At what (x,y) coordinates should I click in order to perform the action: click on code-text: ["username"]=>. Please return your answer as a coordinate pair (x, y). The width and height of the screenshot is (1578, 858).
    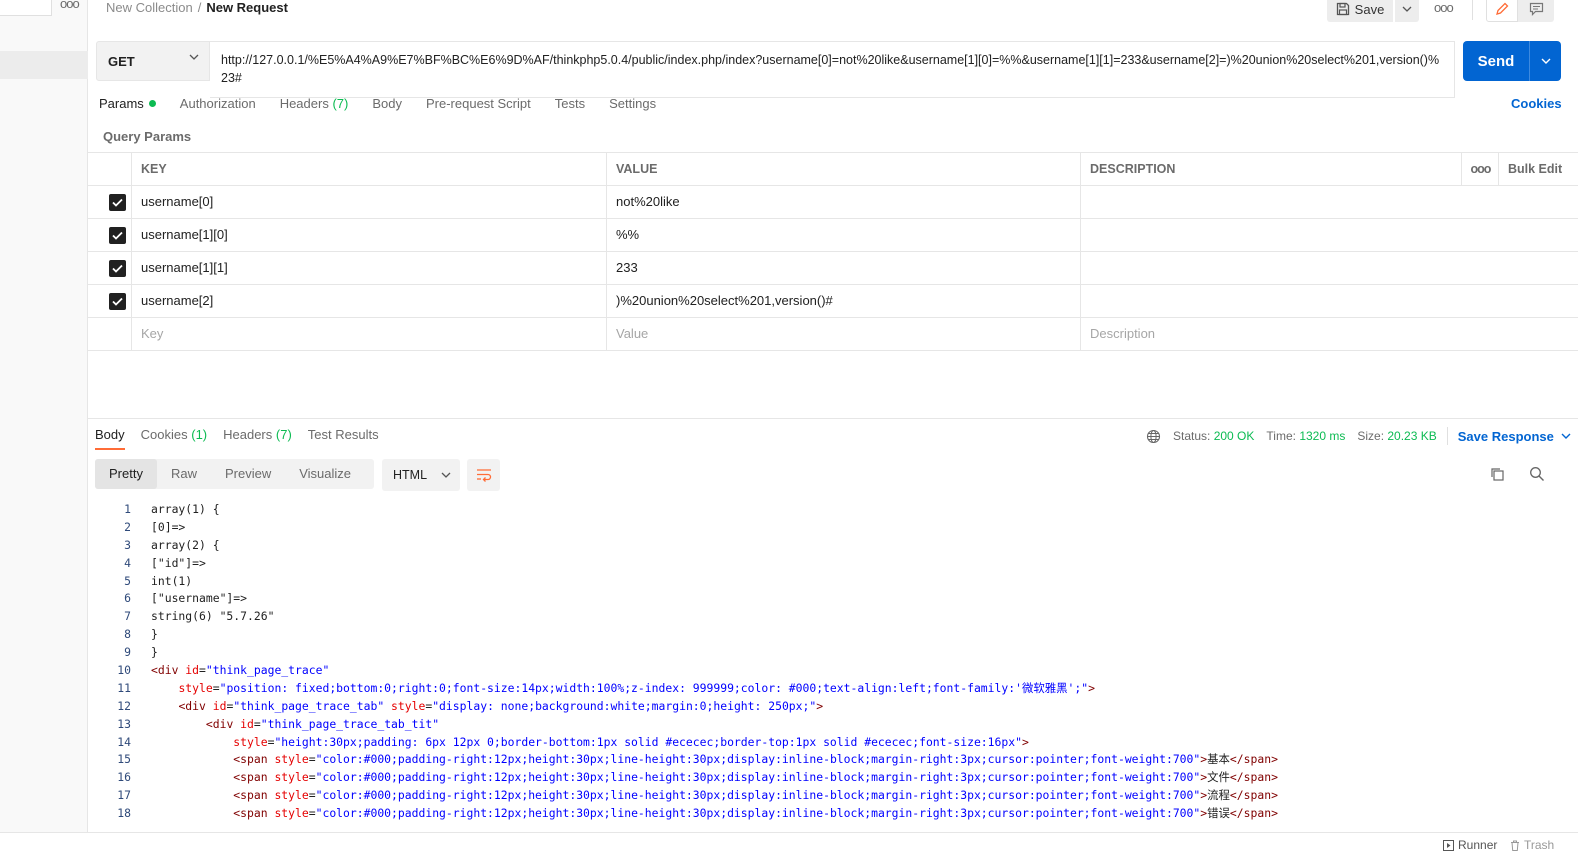
    Looking at the image, I should click on (199, 598).